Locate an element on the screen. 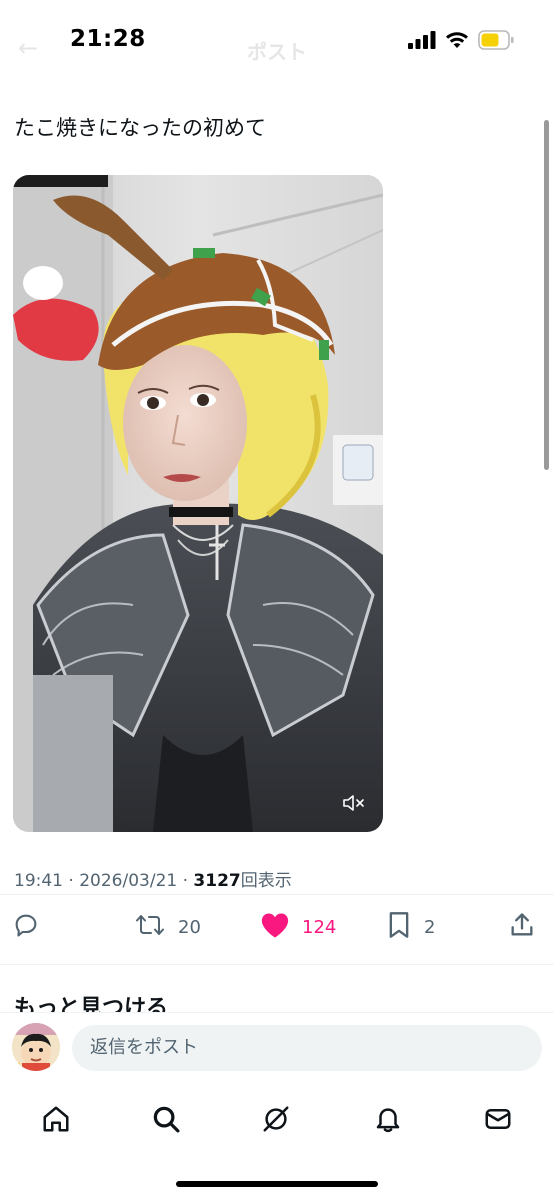 Image resolution: width=554 pixels, height=1200 pixels. scrollbar is located at coordinates (546, 295).